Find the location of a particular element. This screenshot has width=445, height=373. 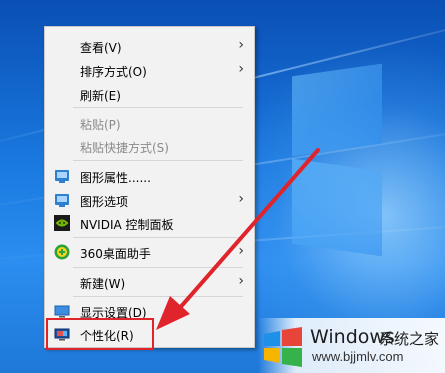

watermark-site-name: 系统之家 is located at coordinates (409, 339).